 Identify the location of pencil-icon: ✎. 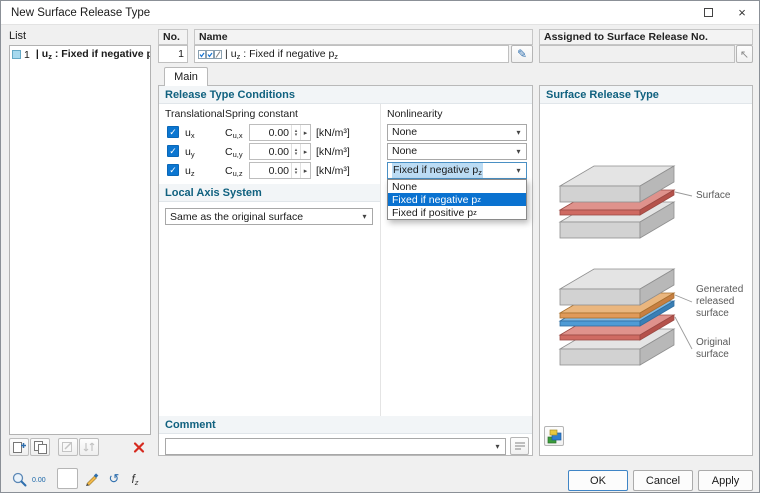
(522, 54).